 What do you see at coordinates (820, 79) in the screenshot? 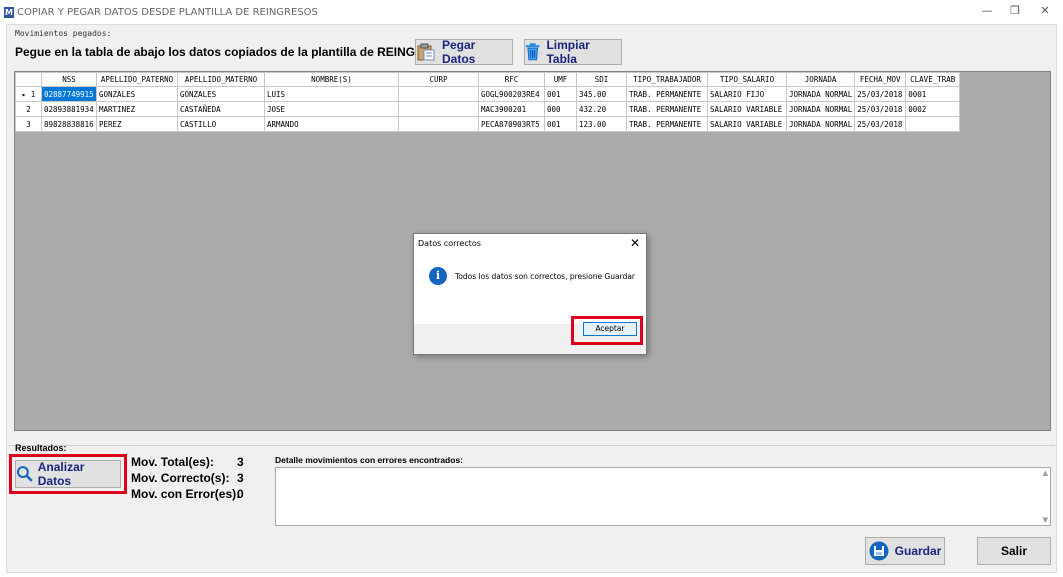
I see `column-header: JORNADA` at bounding box center [820, 79].